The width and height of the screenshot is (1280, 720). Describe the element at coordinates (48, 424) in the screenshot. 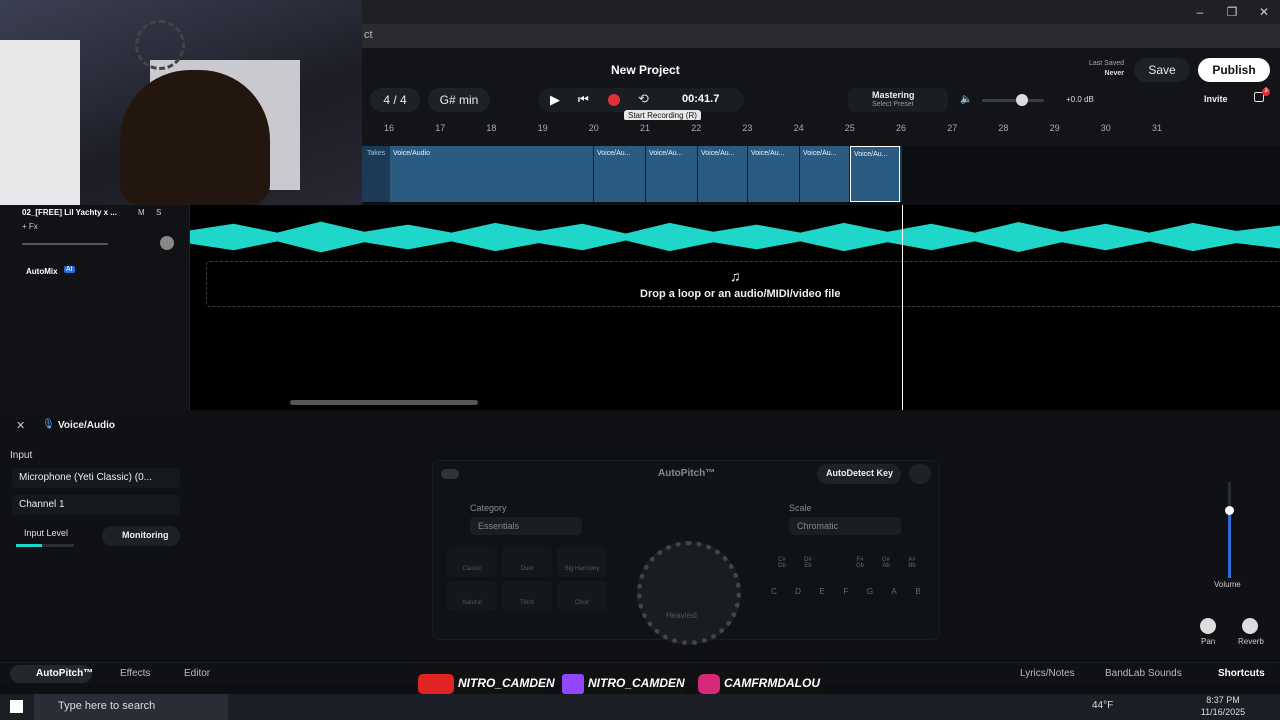

I see `mic-icon: 🎙` at that location.